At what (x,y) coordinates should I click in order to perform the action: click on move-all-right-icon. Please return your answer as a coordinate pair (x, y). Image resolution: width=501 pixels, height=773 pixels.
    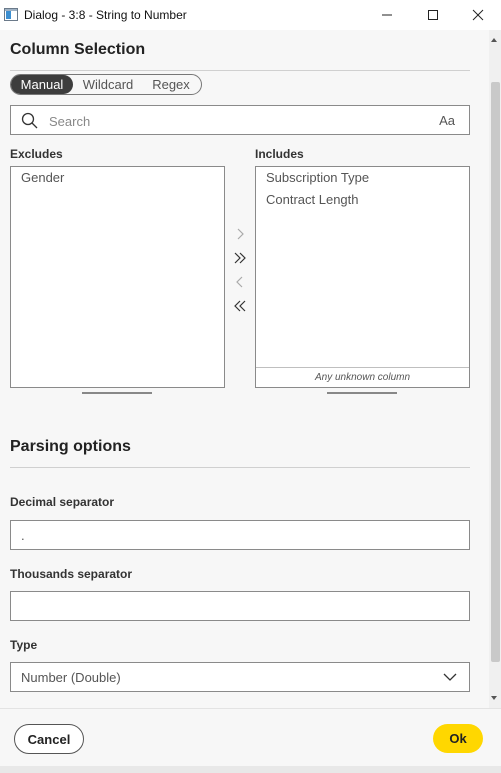
    Looking at the image, I should click on (240, 258).